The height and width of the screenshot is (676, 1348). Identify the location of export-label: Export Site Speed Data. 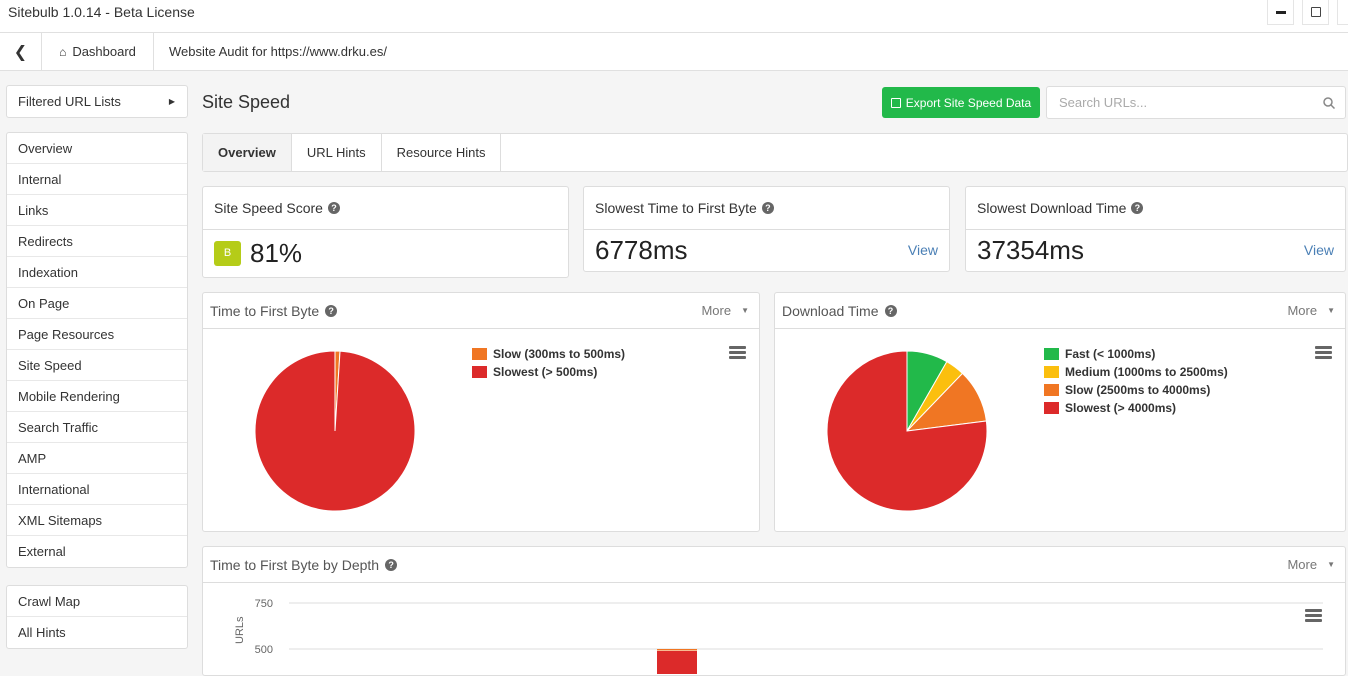
(968, 102).